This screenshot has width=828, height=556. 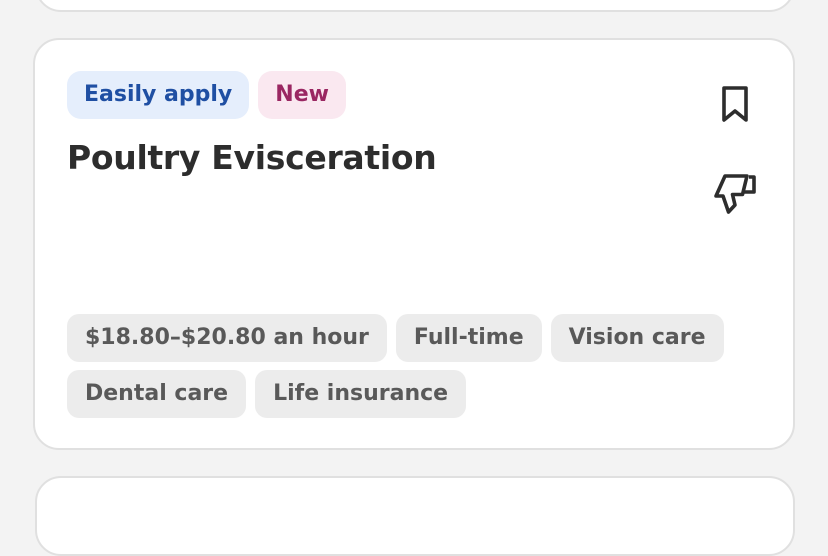 I want to click on new-badge: New, so click(x=302, y=95).